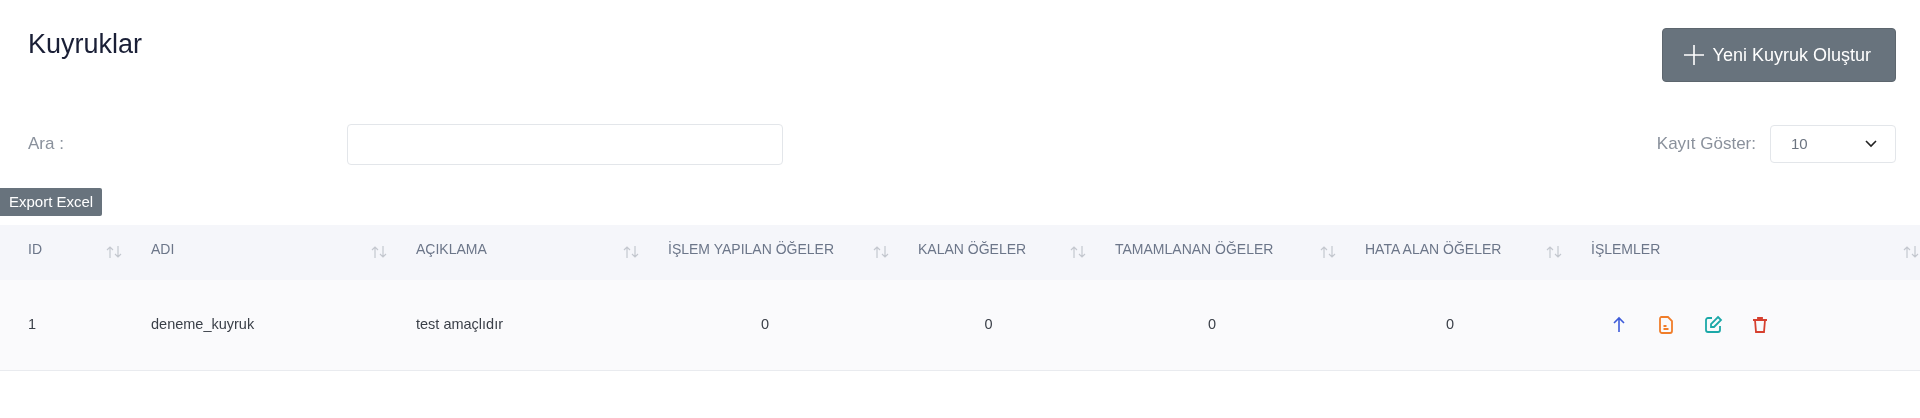 The height and width of the screenshot is (418, 1920). Describe the element at coordinates (1693, 55) in the screenshot. I see `plus-icon` at that location.